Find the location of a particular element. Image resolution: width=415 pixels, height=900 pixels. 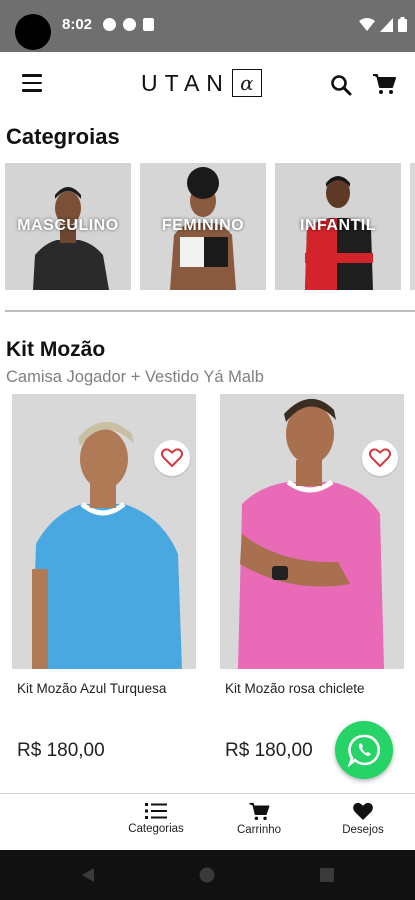

category-label: MASCULINO is located at coordinates (68, 225).